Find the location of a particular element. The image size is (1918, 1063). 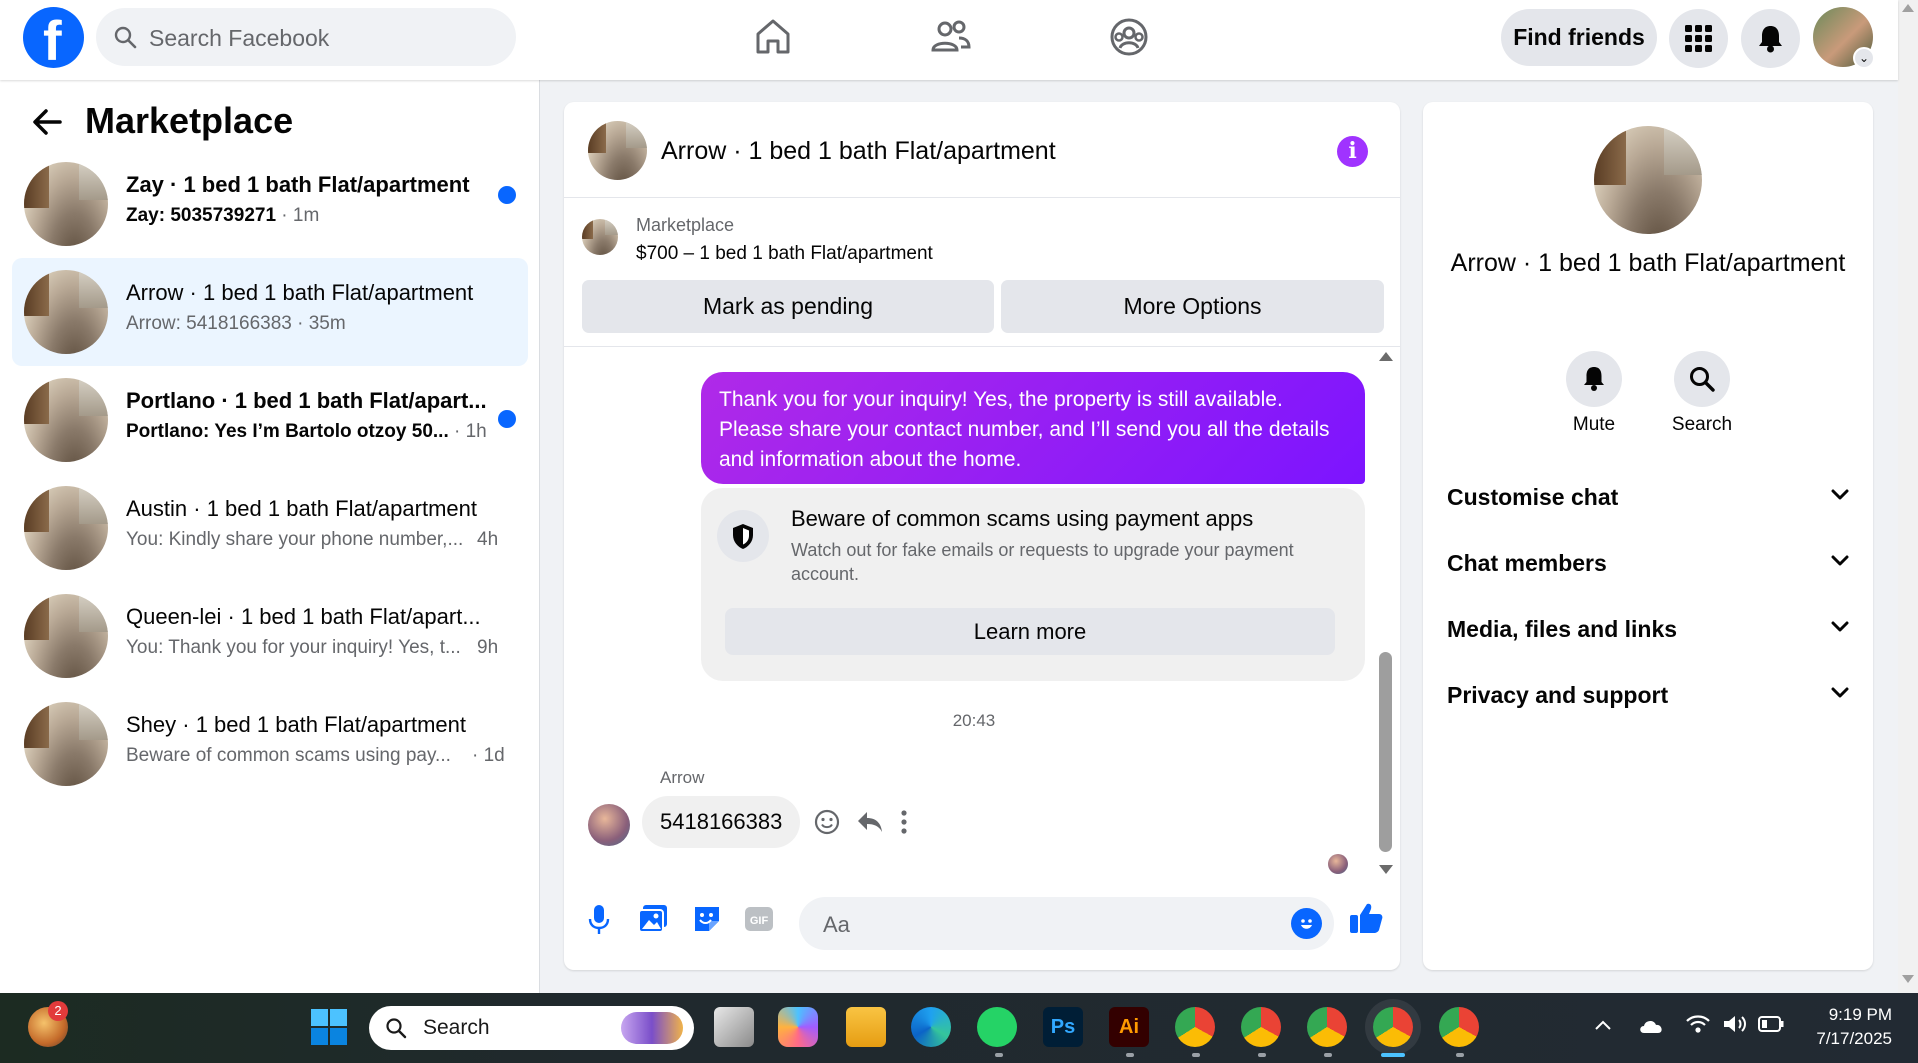

copilot-icon is located at coordinates (798, 1027).